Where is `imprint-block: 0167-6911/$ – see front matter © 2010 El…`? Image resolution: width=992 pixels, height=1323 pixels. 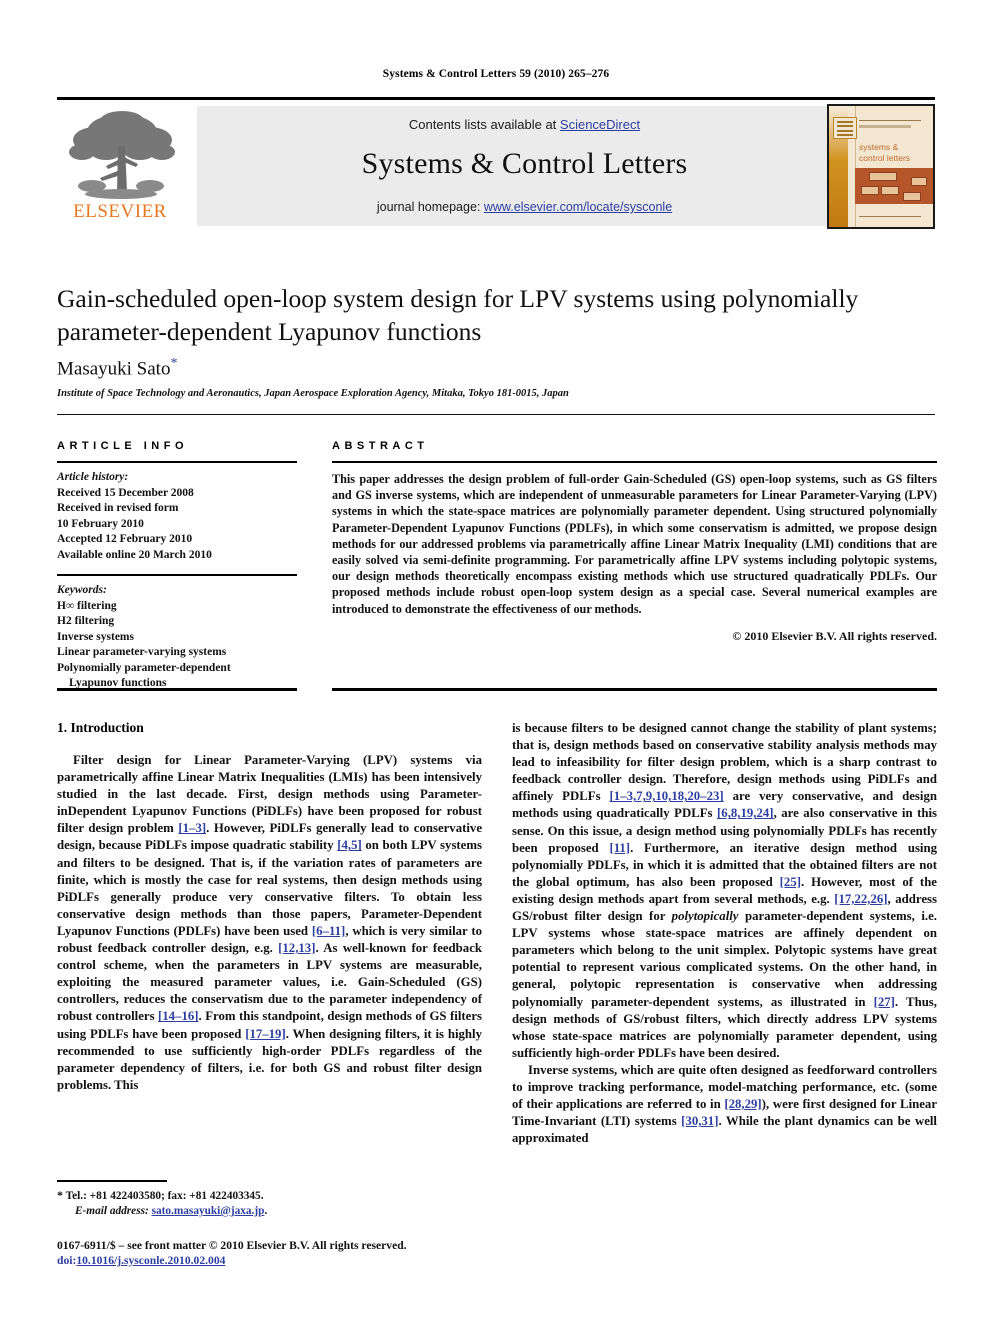 imprint-block: 0167-6911/$ – see front matter © 2010 El… is located at coordinates (292, 1253).